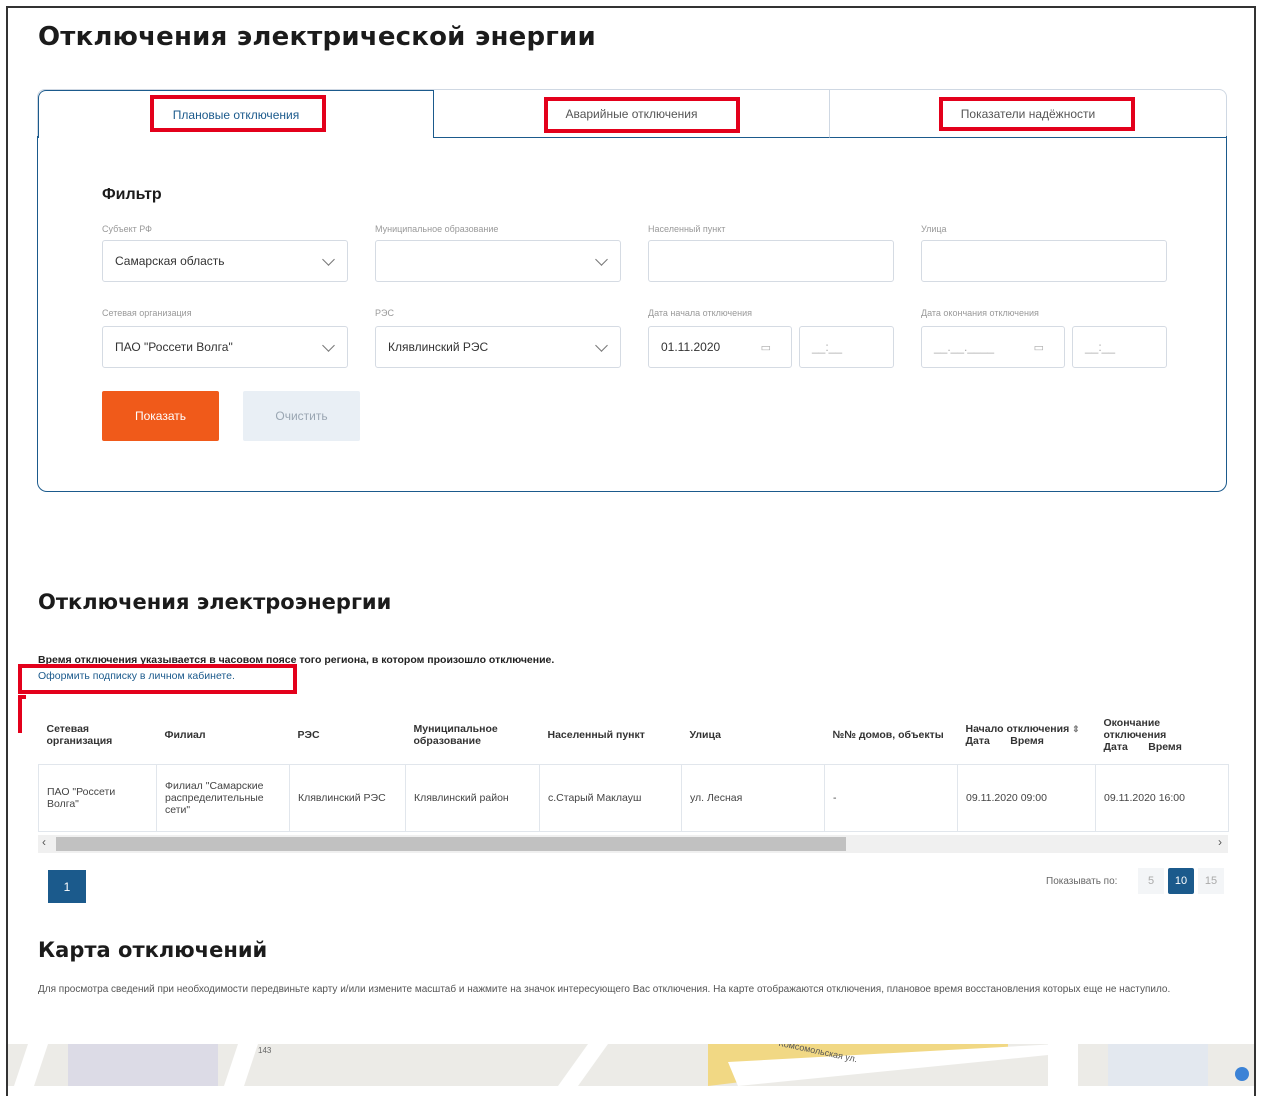 Image resolution: width=1263 pixels, height=1096 pixels. I want to click on date-end-placeholder: __.__.____, so click(964, 347).